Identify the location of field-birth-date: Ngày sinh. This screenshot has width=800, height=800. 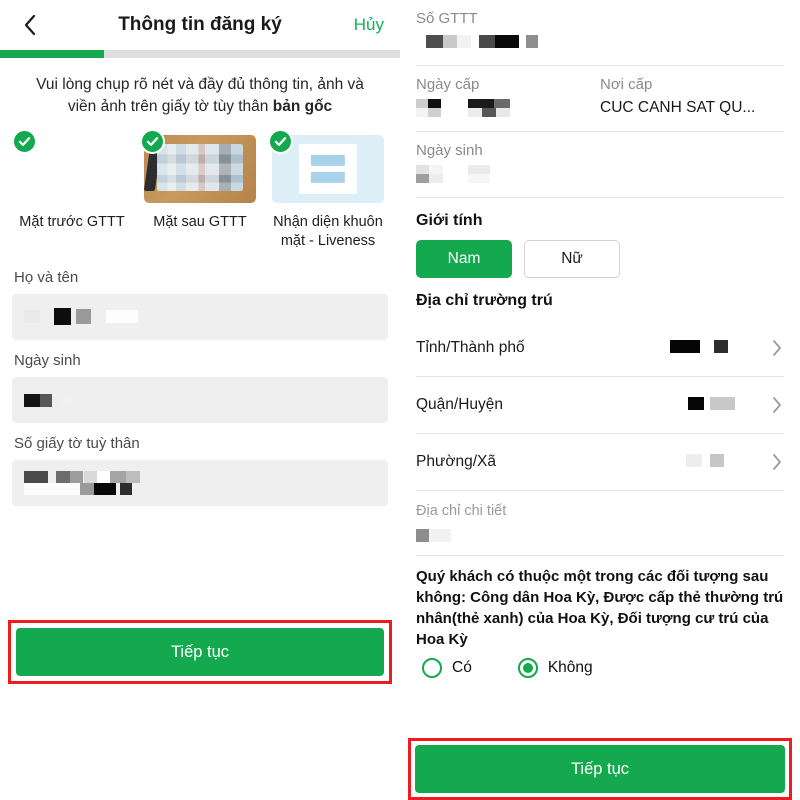
(200, 387).